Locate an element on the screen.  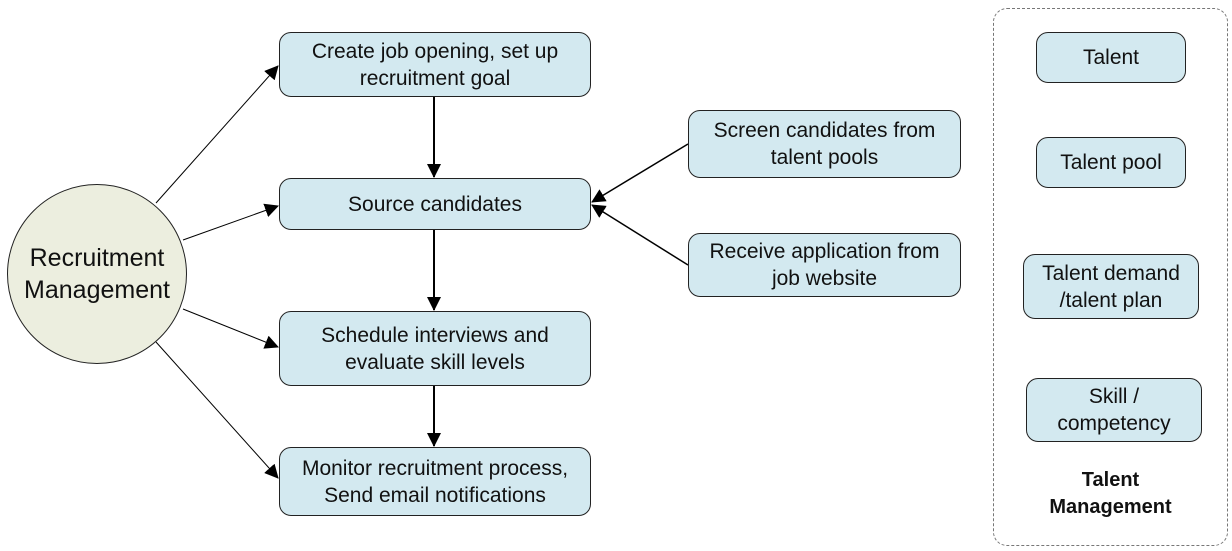
source-screen-talent-pools: Screen candidates from talent pools is located at coordinates (824, 144).